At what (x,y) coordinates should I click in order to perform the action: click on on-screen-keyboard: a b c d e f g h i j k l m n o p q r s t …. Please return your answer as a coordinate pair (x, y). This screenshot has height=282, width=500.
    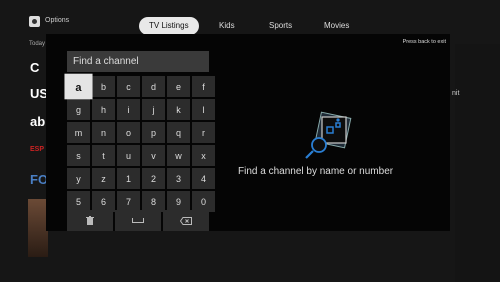
    Looking at the image, I should click on (139, 142).